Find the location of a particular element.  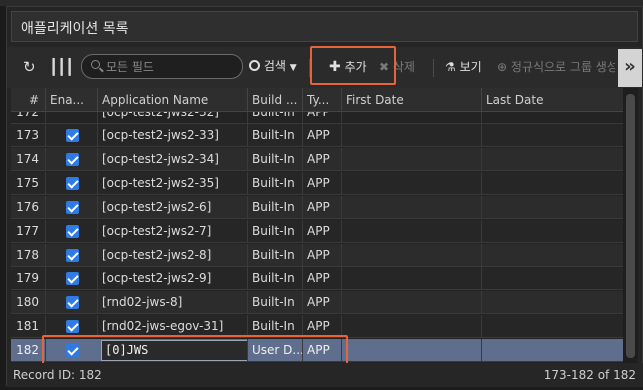

toolbar-overflow-button: » is located at coordinates (630, 68).